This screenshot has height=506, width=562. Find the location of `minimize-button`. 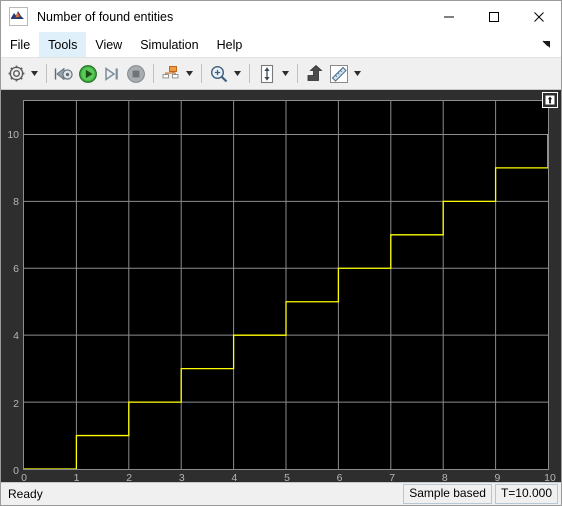

minimize-button is located at coordinates (448, 16).